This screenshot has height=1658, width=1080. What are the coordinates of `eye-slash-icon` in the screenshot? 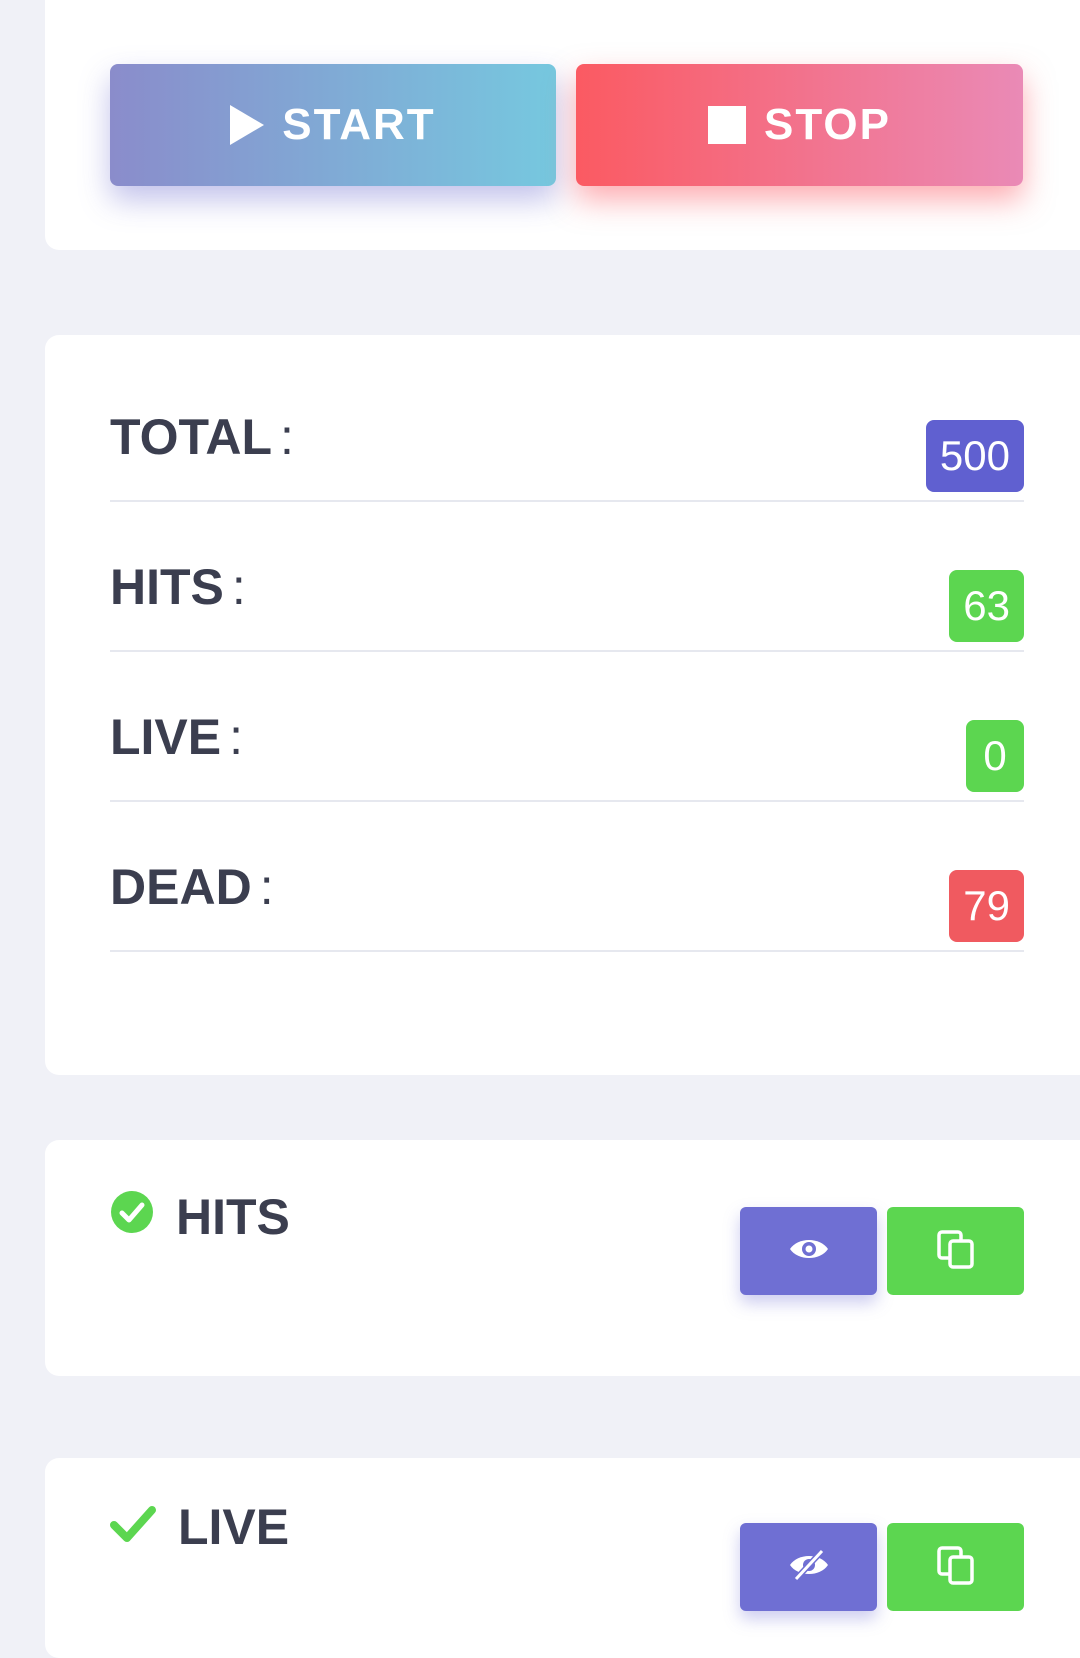 It's located at (809, 1567).